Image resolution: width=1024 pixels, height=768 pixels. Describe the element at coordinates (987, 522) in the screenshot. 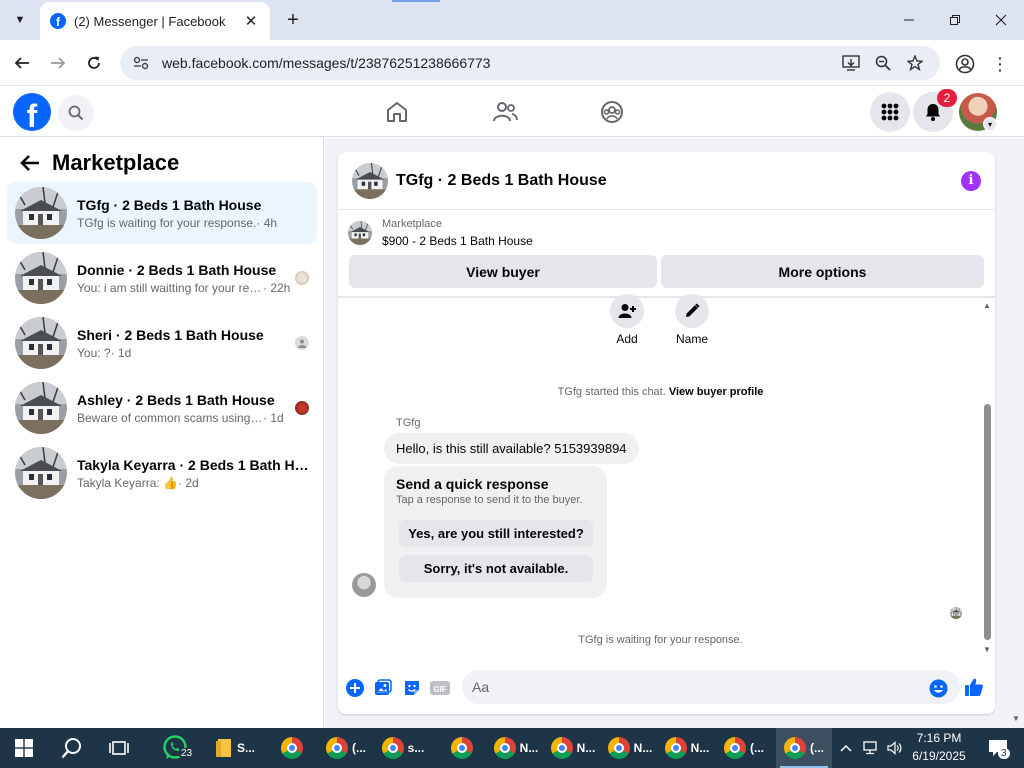

I see `scroll-thumb` at that location.